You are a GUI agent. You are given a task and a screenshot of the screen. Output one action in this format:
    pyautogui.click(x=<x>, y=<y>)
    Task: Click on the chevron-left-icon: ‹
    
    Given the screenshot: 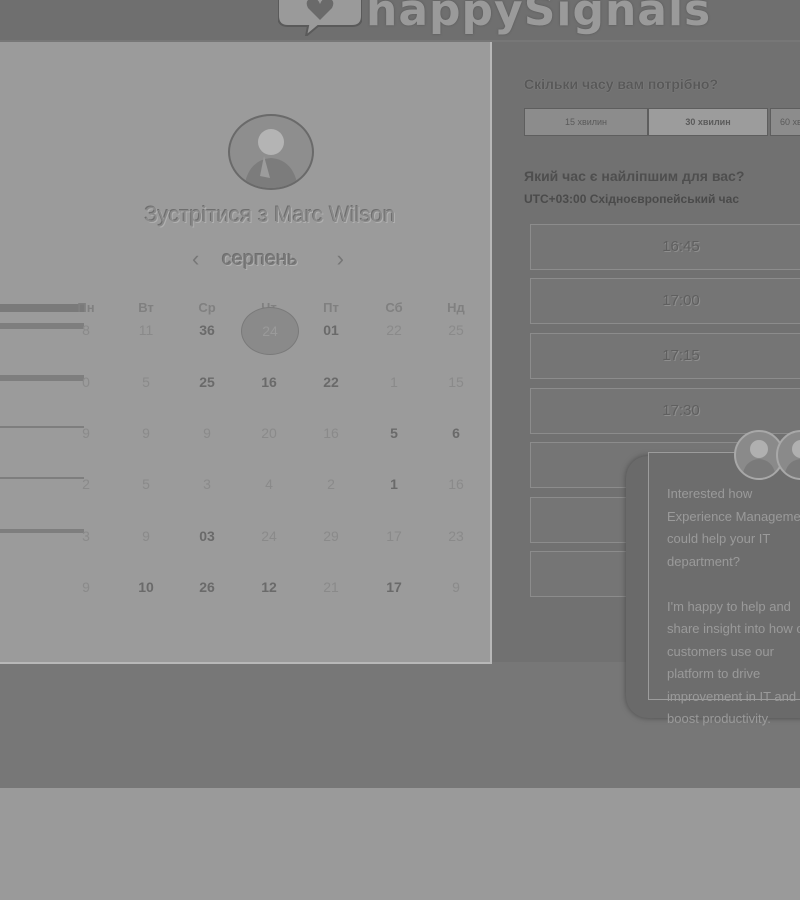 What is the action you would take?
    pyautogui.click(x=195, y=259)
    